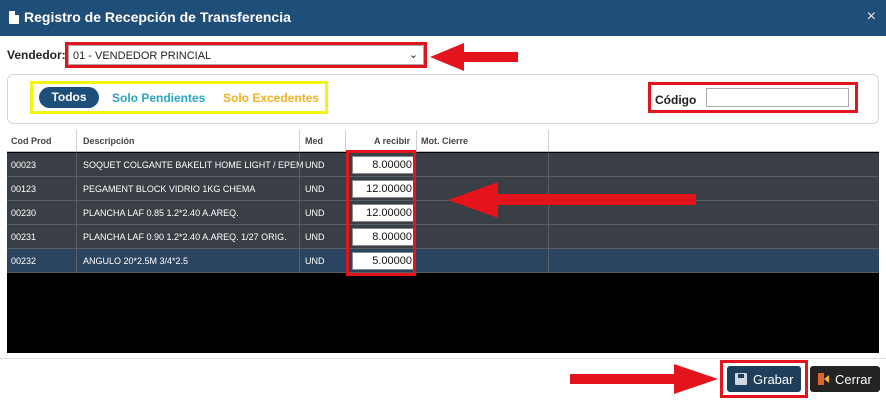  I want to click on col-descripcion: Descripción, so click(109, 141).